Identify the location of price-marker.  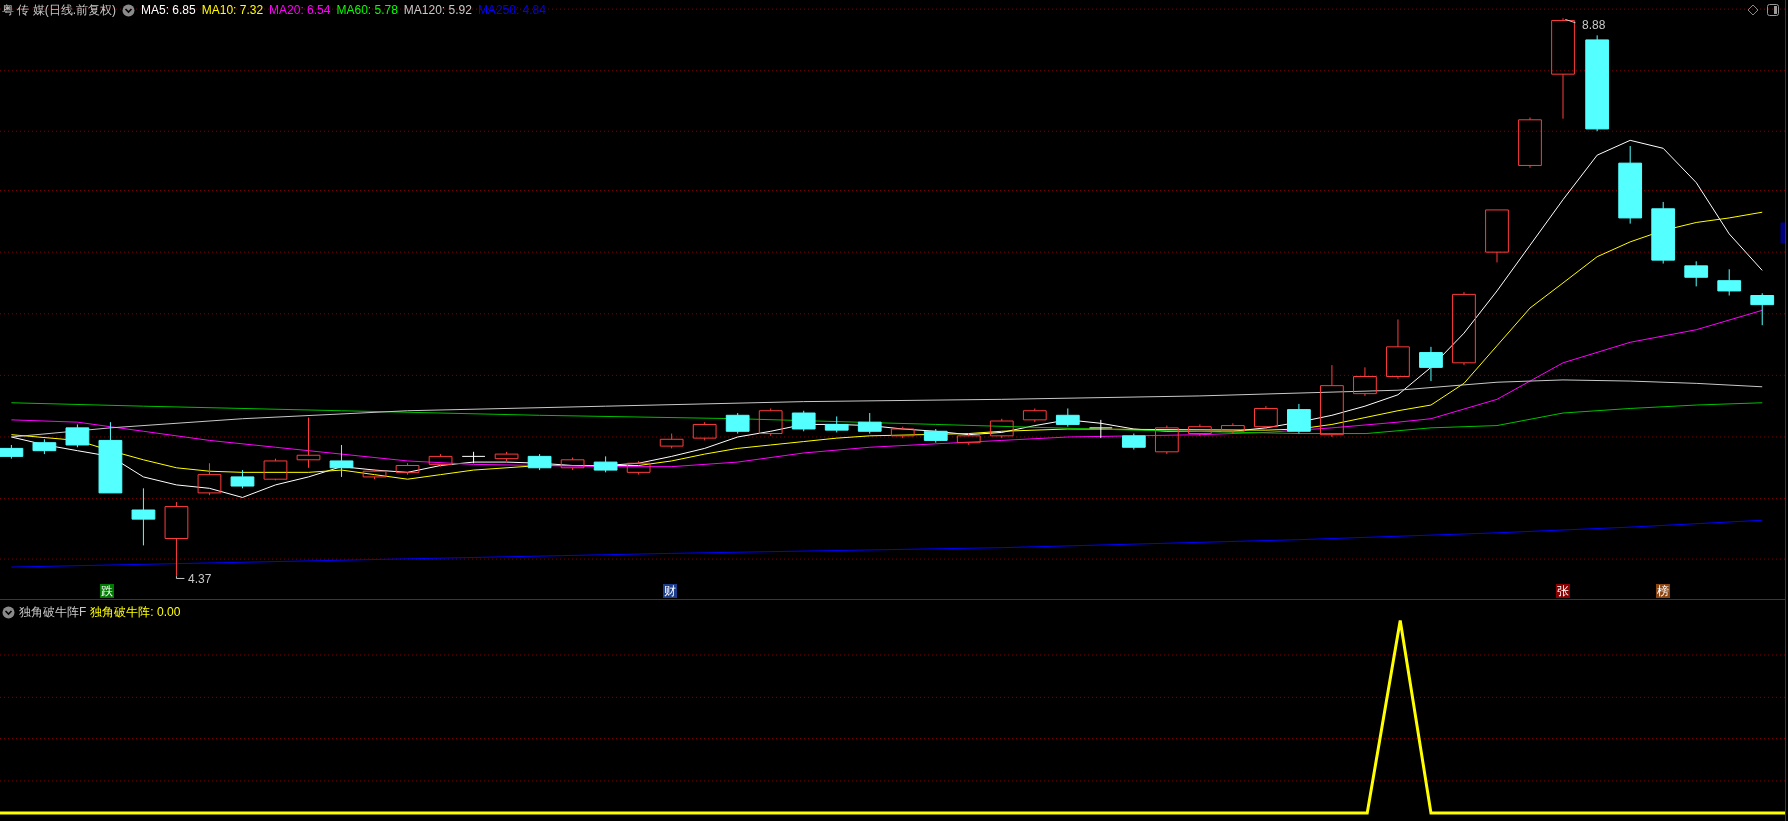
(1782, 232).